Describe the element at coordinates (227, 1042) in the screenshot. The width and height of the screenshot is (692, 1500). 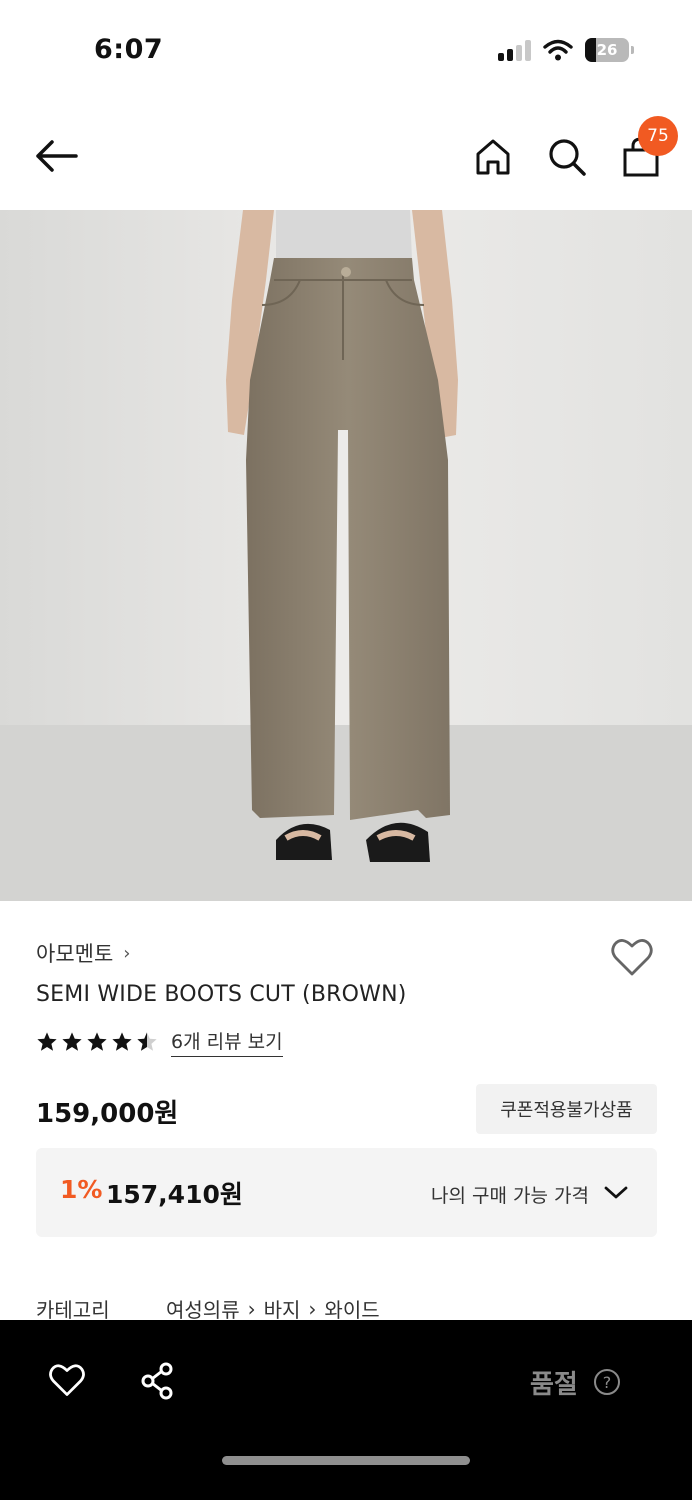
I see `review-link: 6개 리뷰 보기` at that location.